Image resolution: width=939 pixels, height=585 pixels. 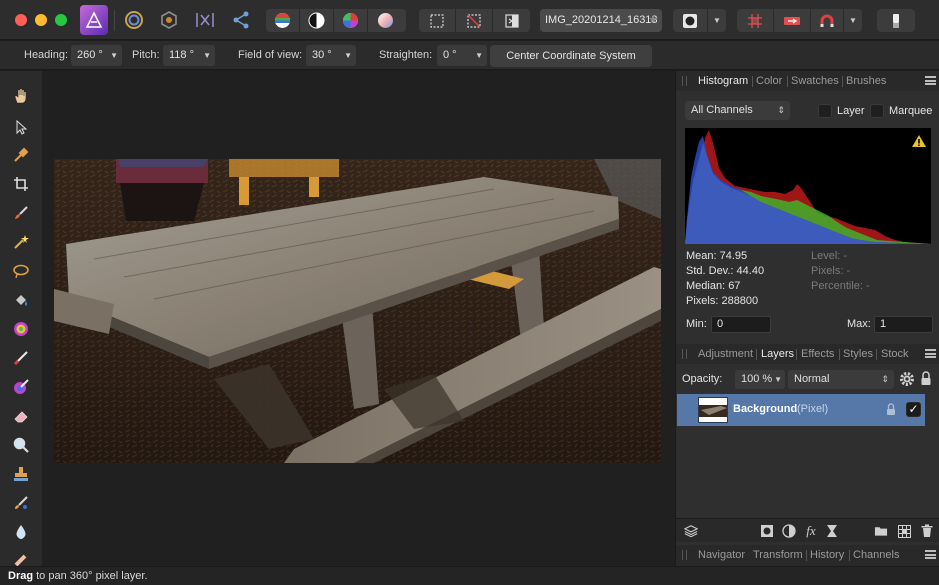 What do you see at coordinates (601, 20) in the screenshot?
I see `document-tab: IMG_20201214_16313 ★` at bounding box center [601, 20].